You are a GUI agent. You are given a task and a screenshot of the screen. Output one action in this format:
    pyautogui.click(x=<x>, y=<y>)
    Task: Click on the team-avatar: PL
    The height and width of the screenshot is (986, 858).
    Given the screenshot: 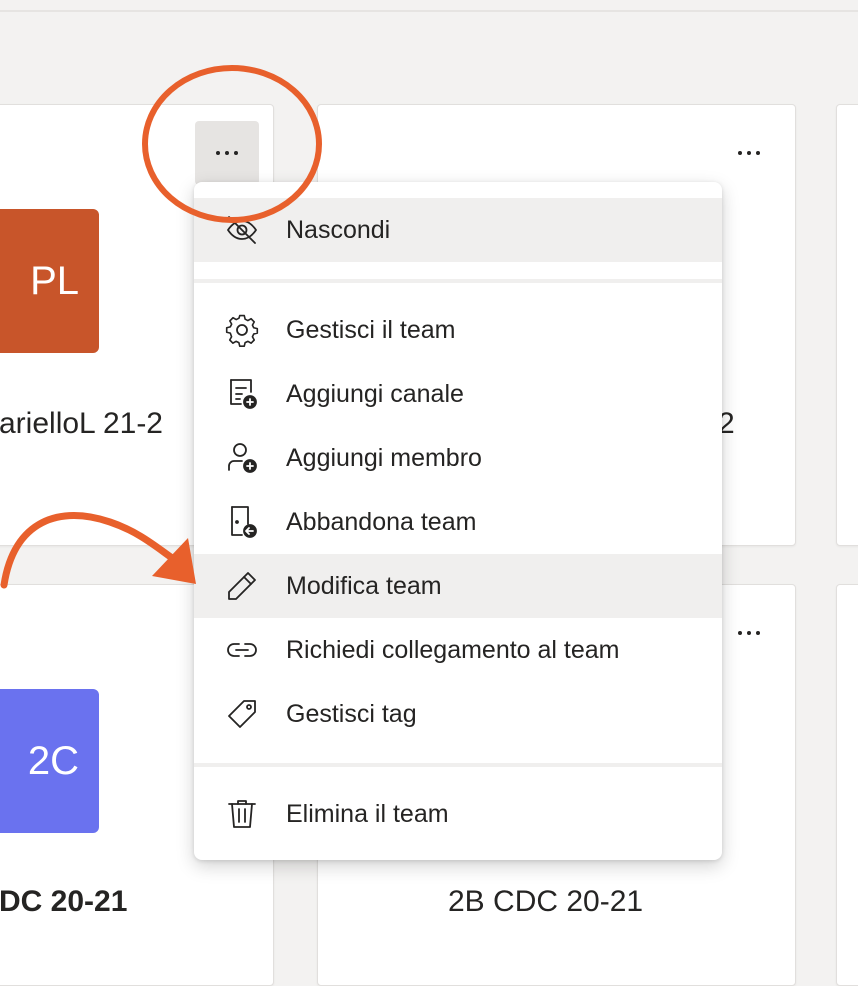 What is the action you would take?
    pyautogui.click(x=49, y=281)
    